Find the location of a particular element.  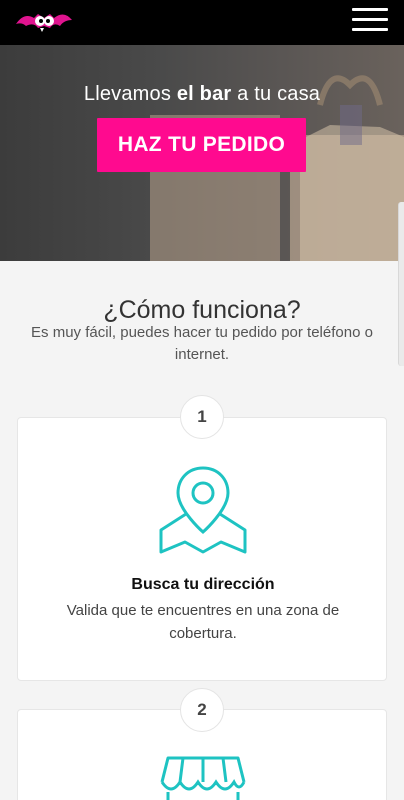

storefront-awning-icon is located at coordinates (203, 778).